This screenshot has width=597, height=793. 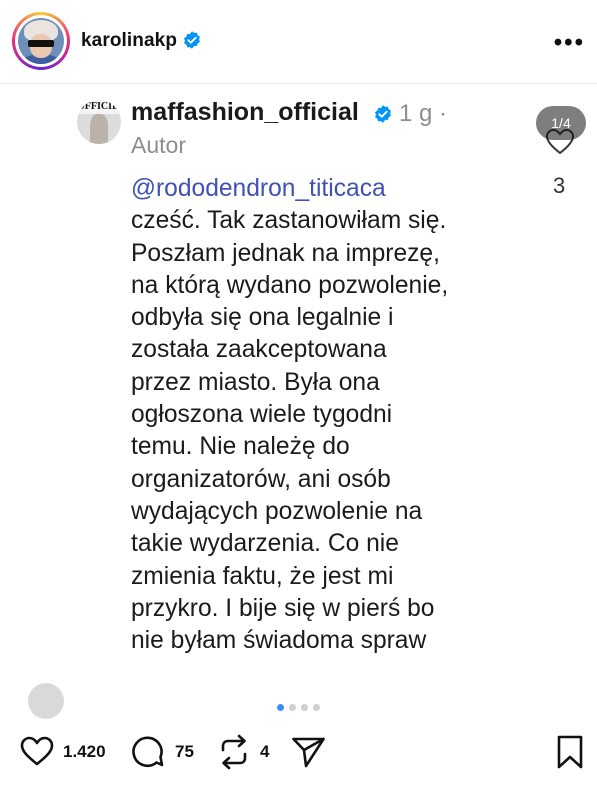 I want to click on verified-badge-icon, so click(x=192, y=40).